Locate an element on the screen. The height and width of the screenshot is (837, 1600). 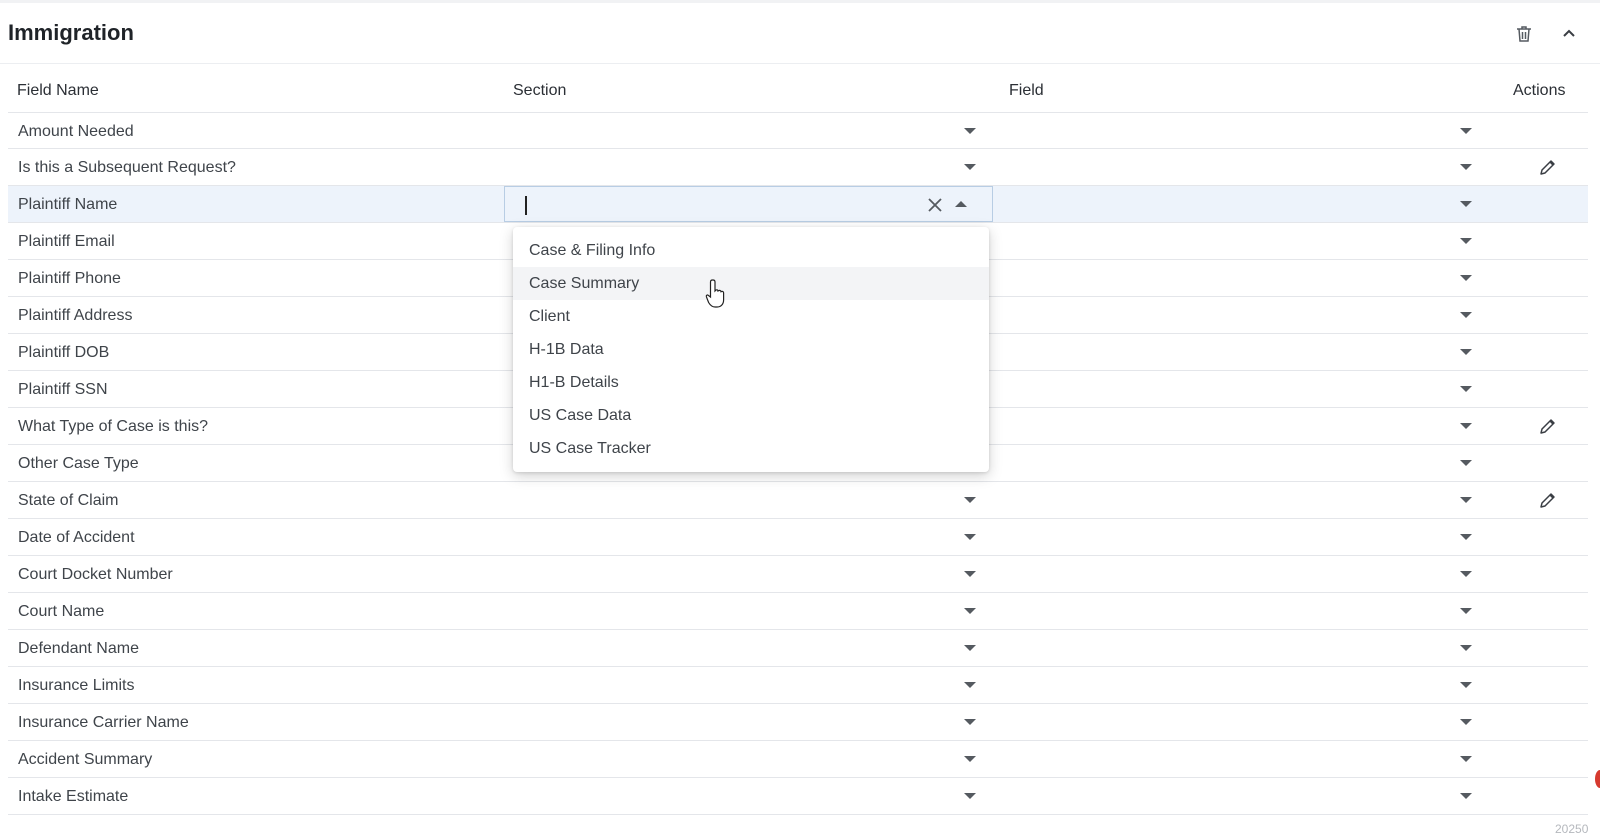
table-row: Plaintiff Name is located at coordinates (798, 204).